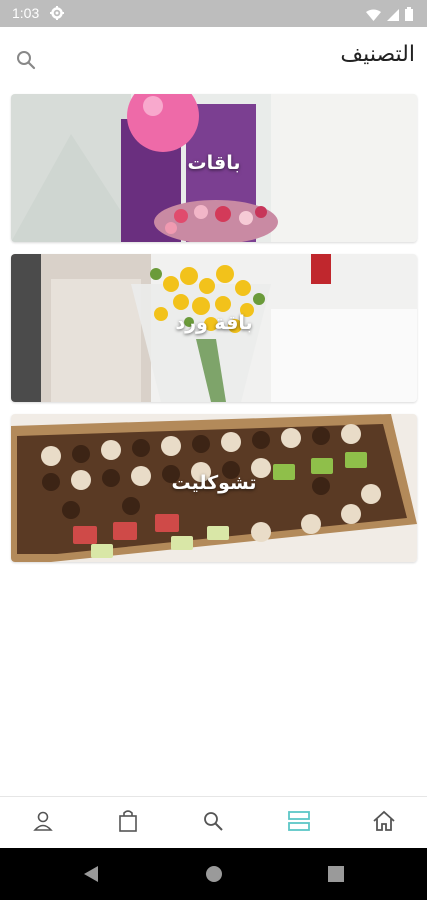  Describe the element at coordinates (57, 14) in the screenshot. I see `settings-gear-icon` at that location.